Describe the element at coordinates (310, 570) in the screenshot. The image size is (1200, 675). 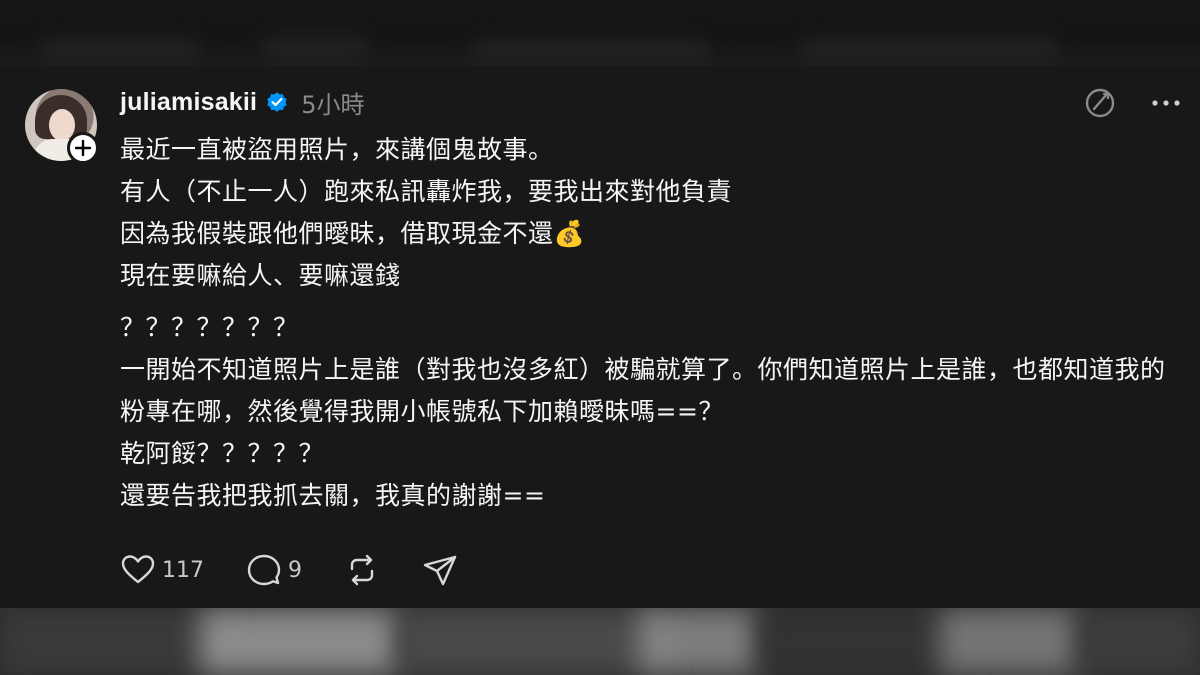
I see `post-actions: 117 9` at that location.